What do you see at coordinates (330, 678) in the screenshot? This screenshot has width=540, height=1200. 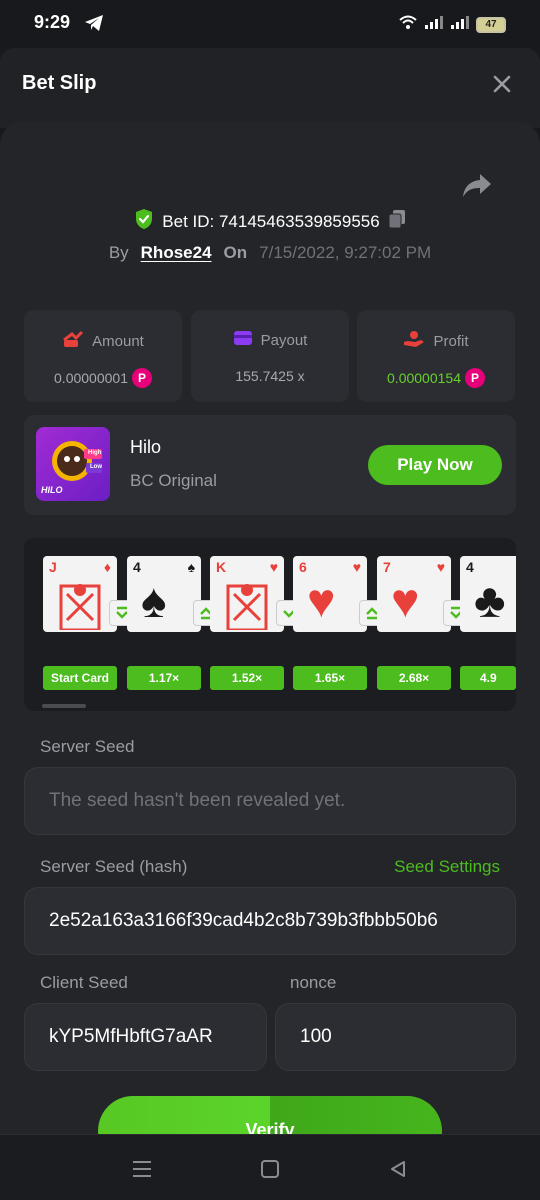 I see `multiplier-badge: 1.65×` at bounding box center [330, 678].